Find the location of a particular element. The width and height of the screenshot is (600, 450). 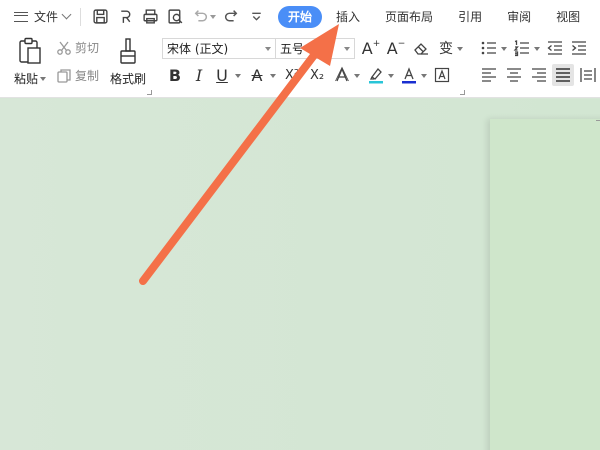

bullets-button is located at coordinates (489, 48).